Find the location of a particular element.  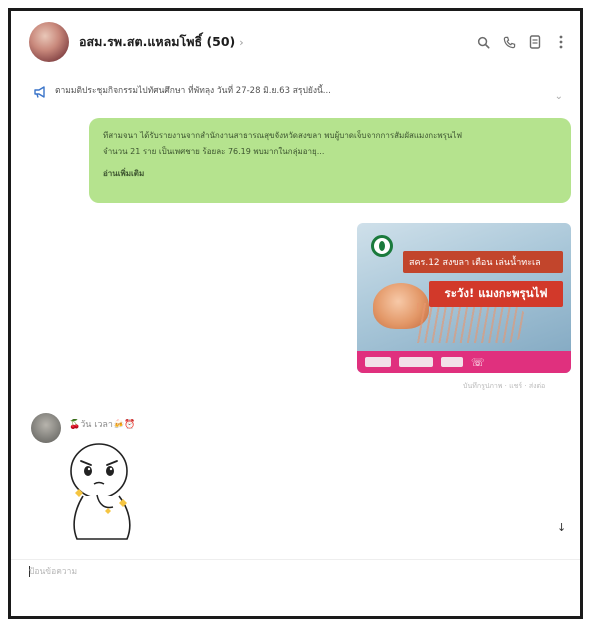

chat-header: อสม.รพ.สต.แหลมโพธิ์ (50) › is located at coordinates (295, 42).